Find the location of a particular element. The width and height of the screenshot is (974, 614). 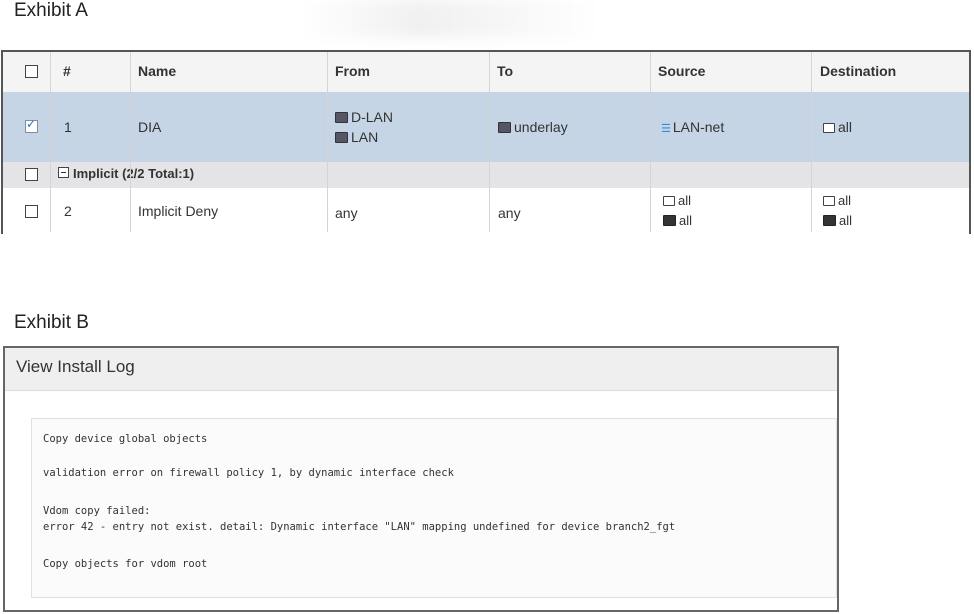

column-header-from: From is located at coordinates (352, 71).